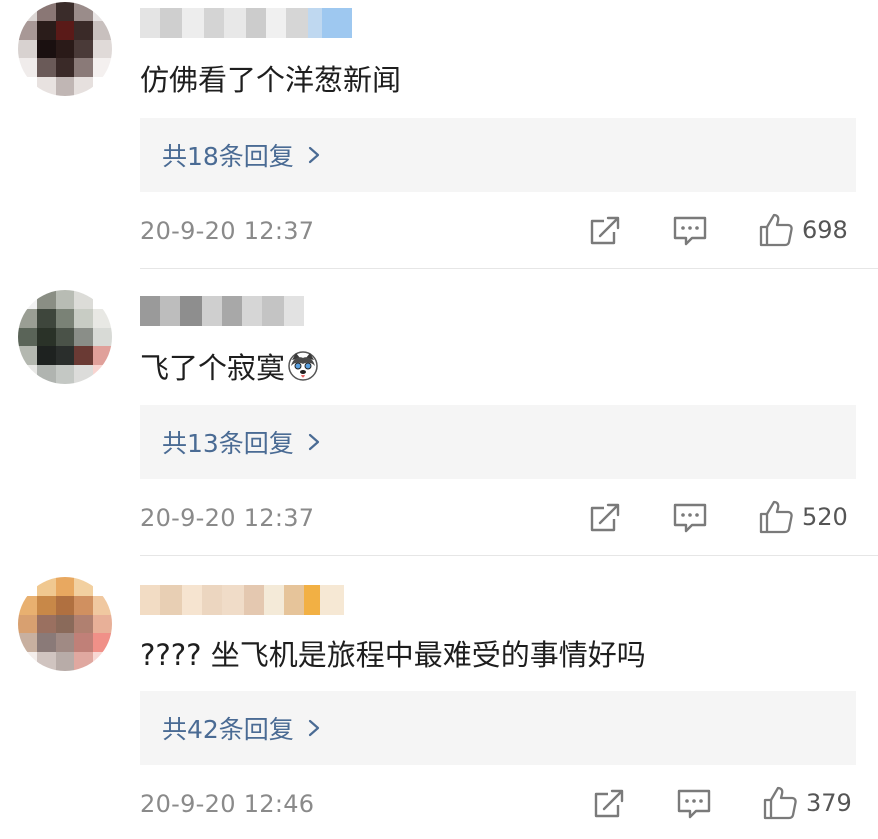 The height and width of the screenshot is (839, 878). Describe the element at coordinates (776, 230) in the screenshot. I see `thumbs-up-icon` at that location.